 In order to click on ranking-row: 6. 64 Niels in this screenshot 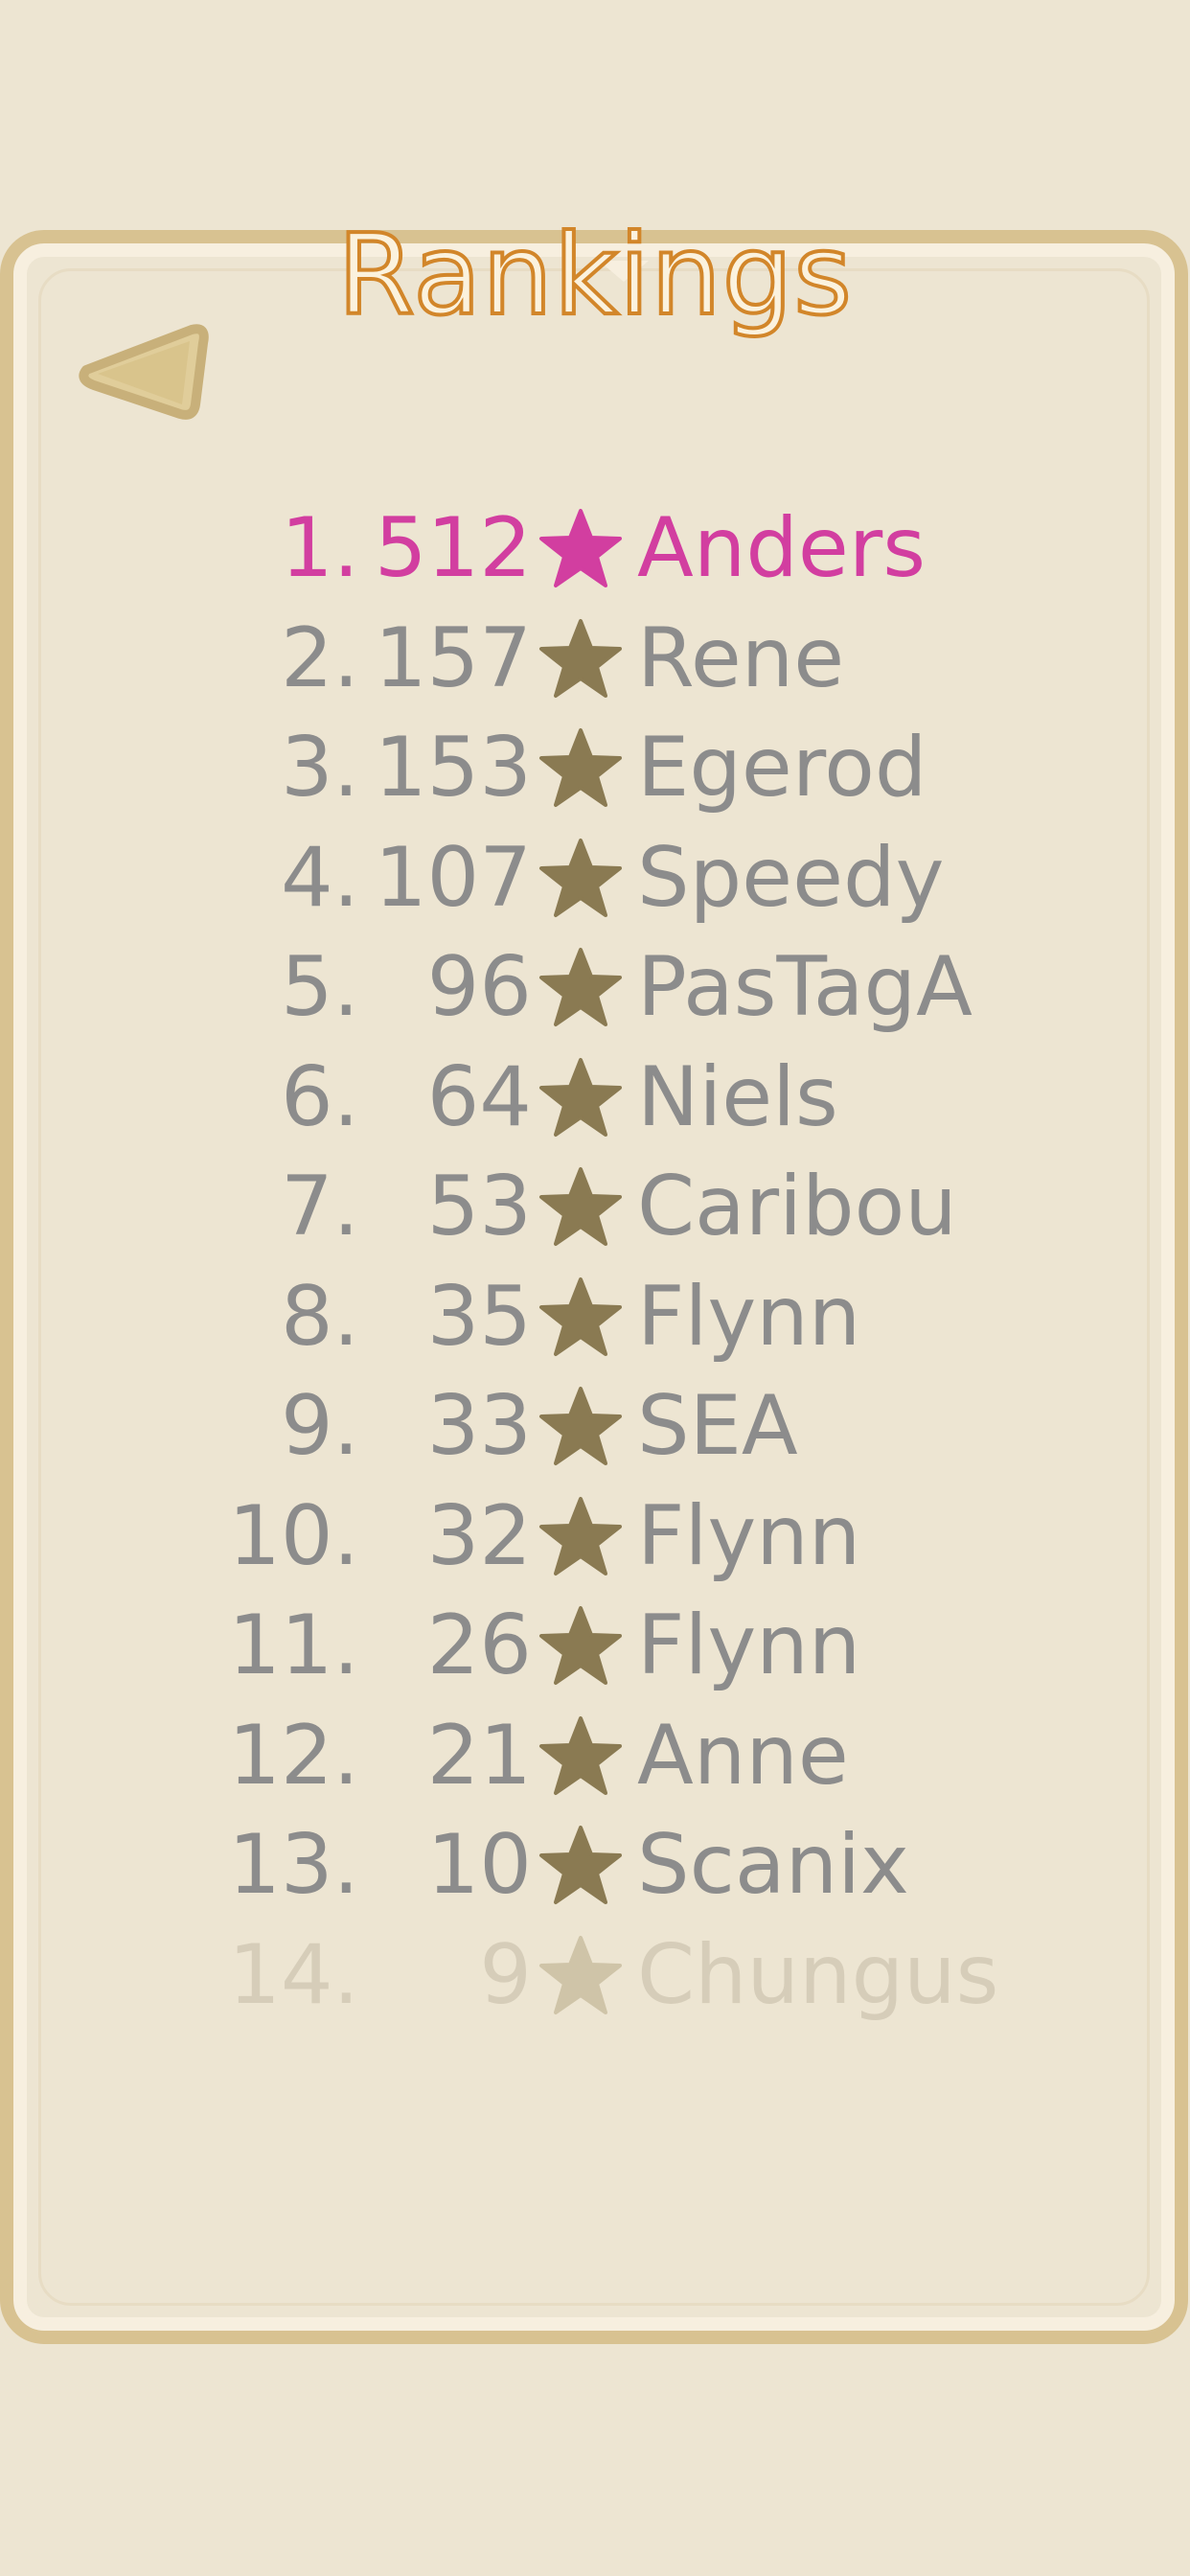, I will do `click(595, 1097)`.